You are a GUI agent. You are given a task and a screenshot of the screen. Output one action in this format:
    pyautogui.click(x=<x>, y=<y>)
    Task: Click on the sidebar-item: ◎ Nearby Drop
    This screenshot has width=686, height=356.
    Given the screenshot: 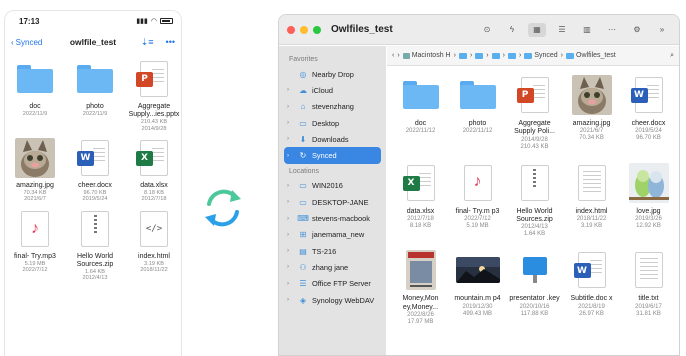 What is the action you would take?
    pyautogui.click(x=332, y=74)
    